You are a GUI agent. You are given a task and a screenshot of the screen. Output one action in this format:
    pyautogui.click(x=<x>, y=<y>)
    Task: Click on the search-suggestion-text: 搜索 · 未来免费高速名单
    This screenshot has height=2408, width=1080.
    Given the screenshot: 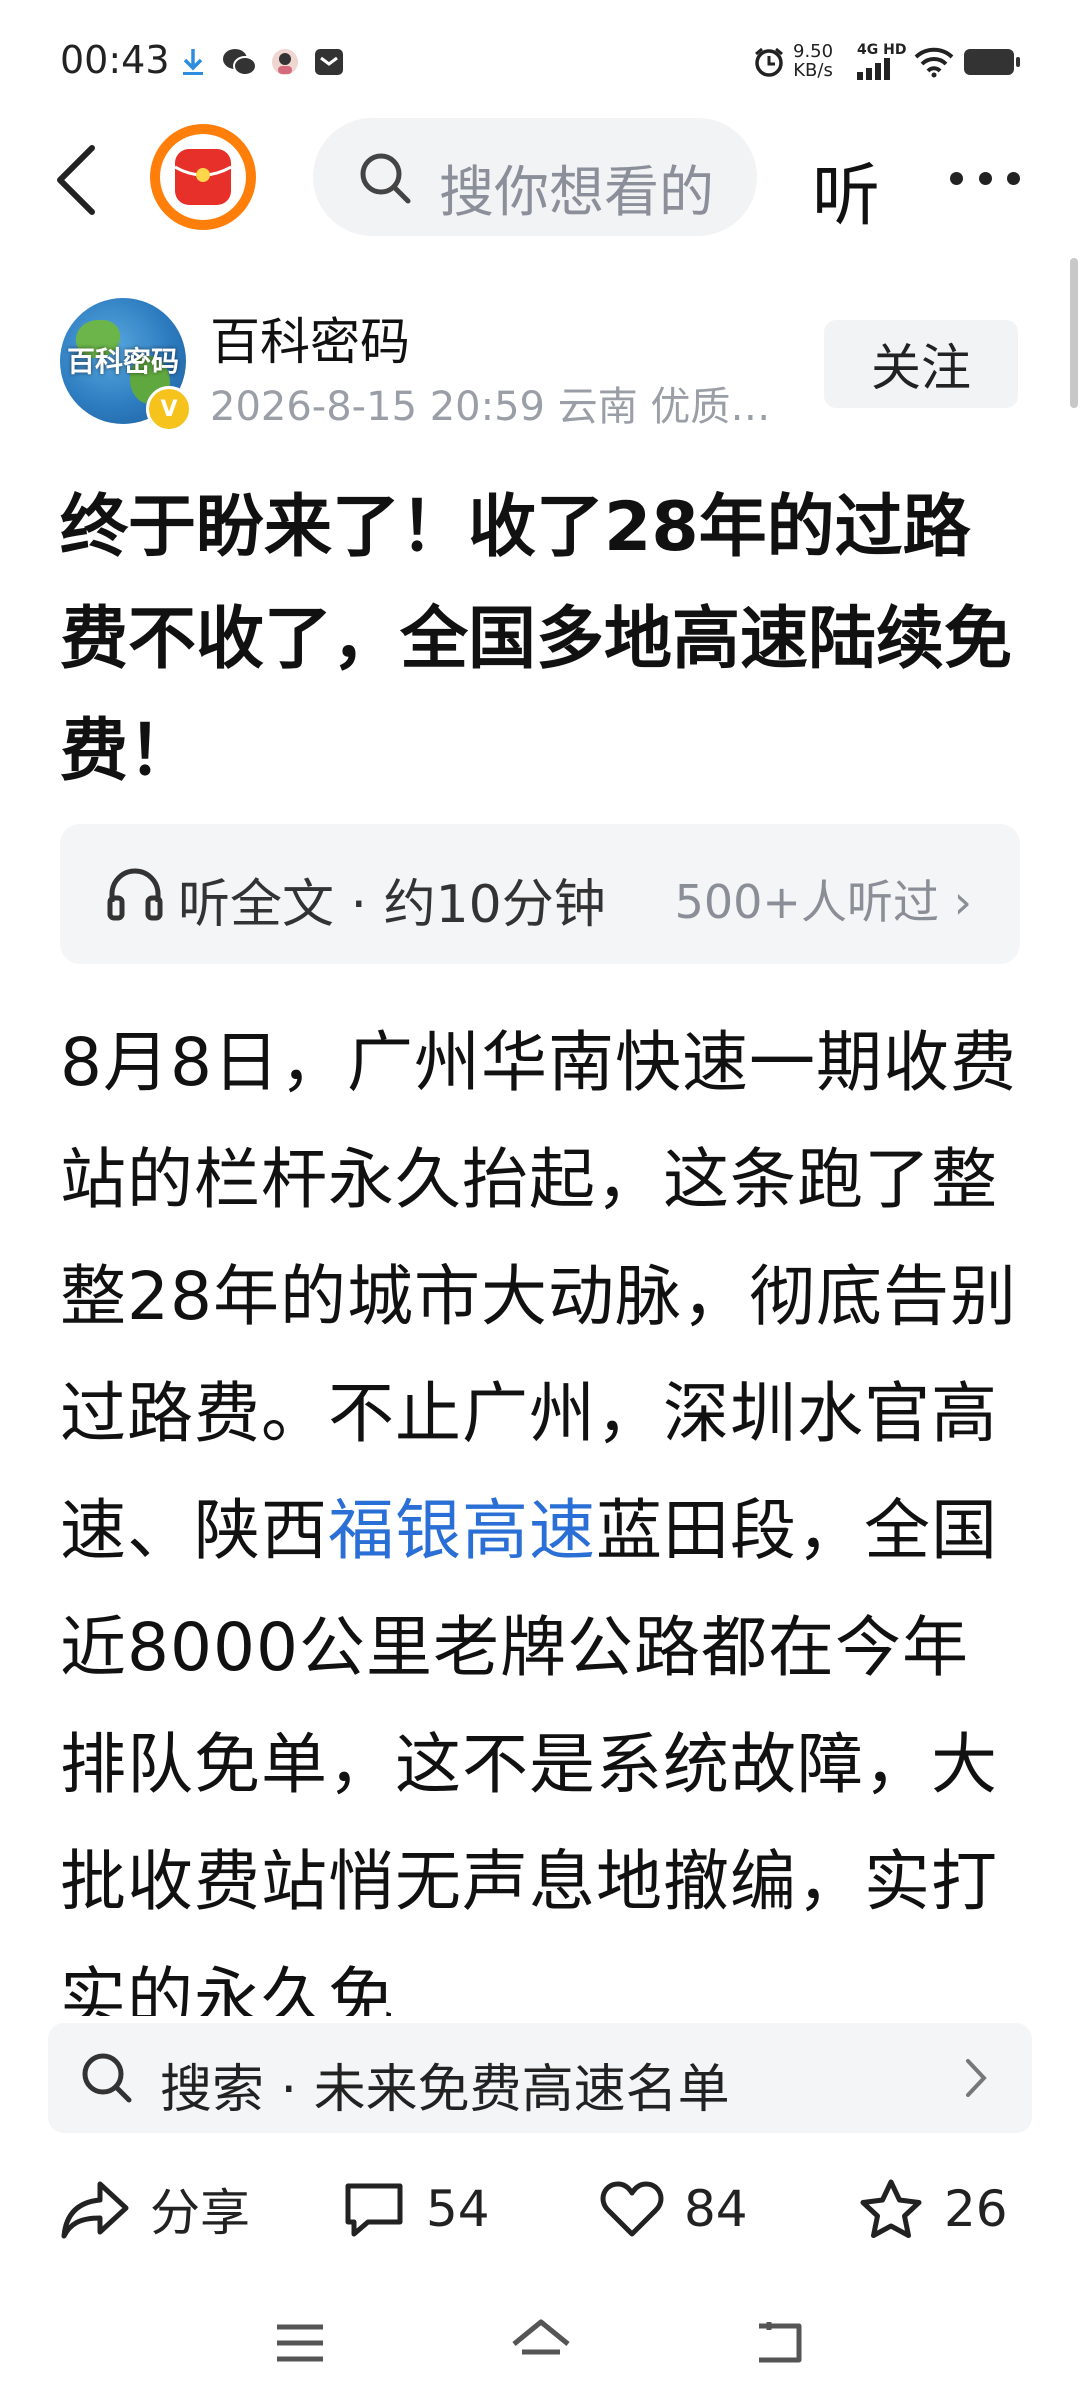 What is the action you would take?
    pyautogui.click(x=445, y=2090)
    